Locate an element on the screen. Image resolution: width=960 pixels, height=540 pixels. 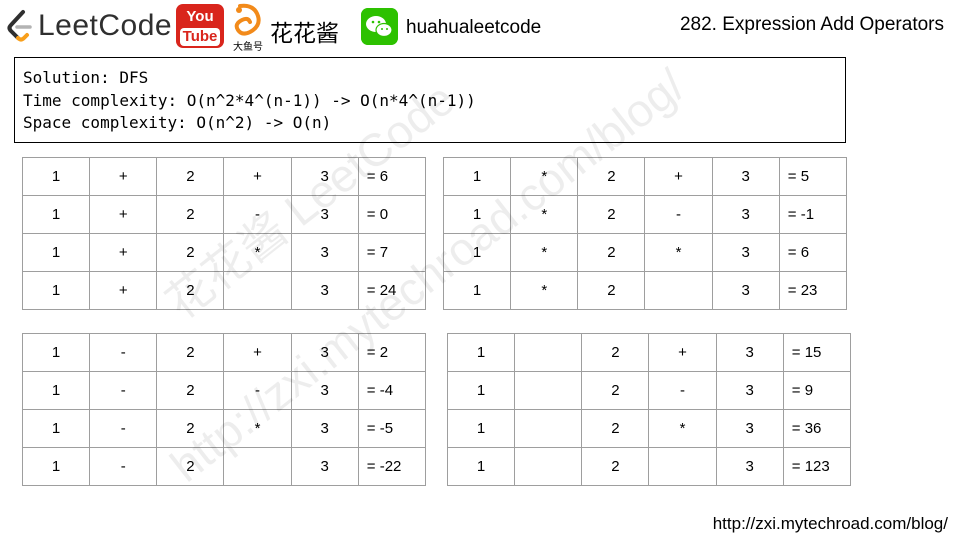
table-row: 1 +2-3 = 0 is located at coordinates (224, 214).